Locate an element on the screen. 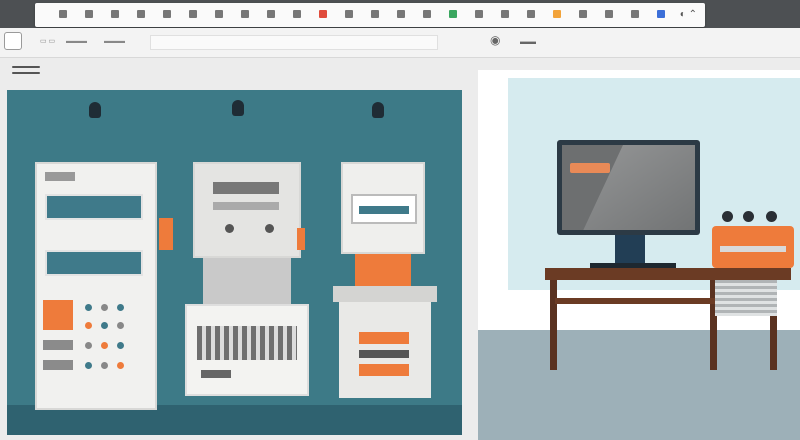 This screenshot has height=440, width=800. toolbar: ◐ ⌃ is located at coordinates (370, 15).